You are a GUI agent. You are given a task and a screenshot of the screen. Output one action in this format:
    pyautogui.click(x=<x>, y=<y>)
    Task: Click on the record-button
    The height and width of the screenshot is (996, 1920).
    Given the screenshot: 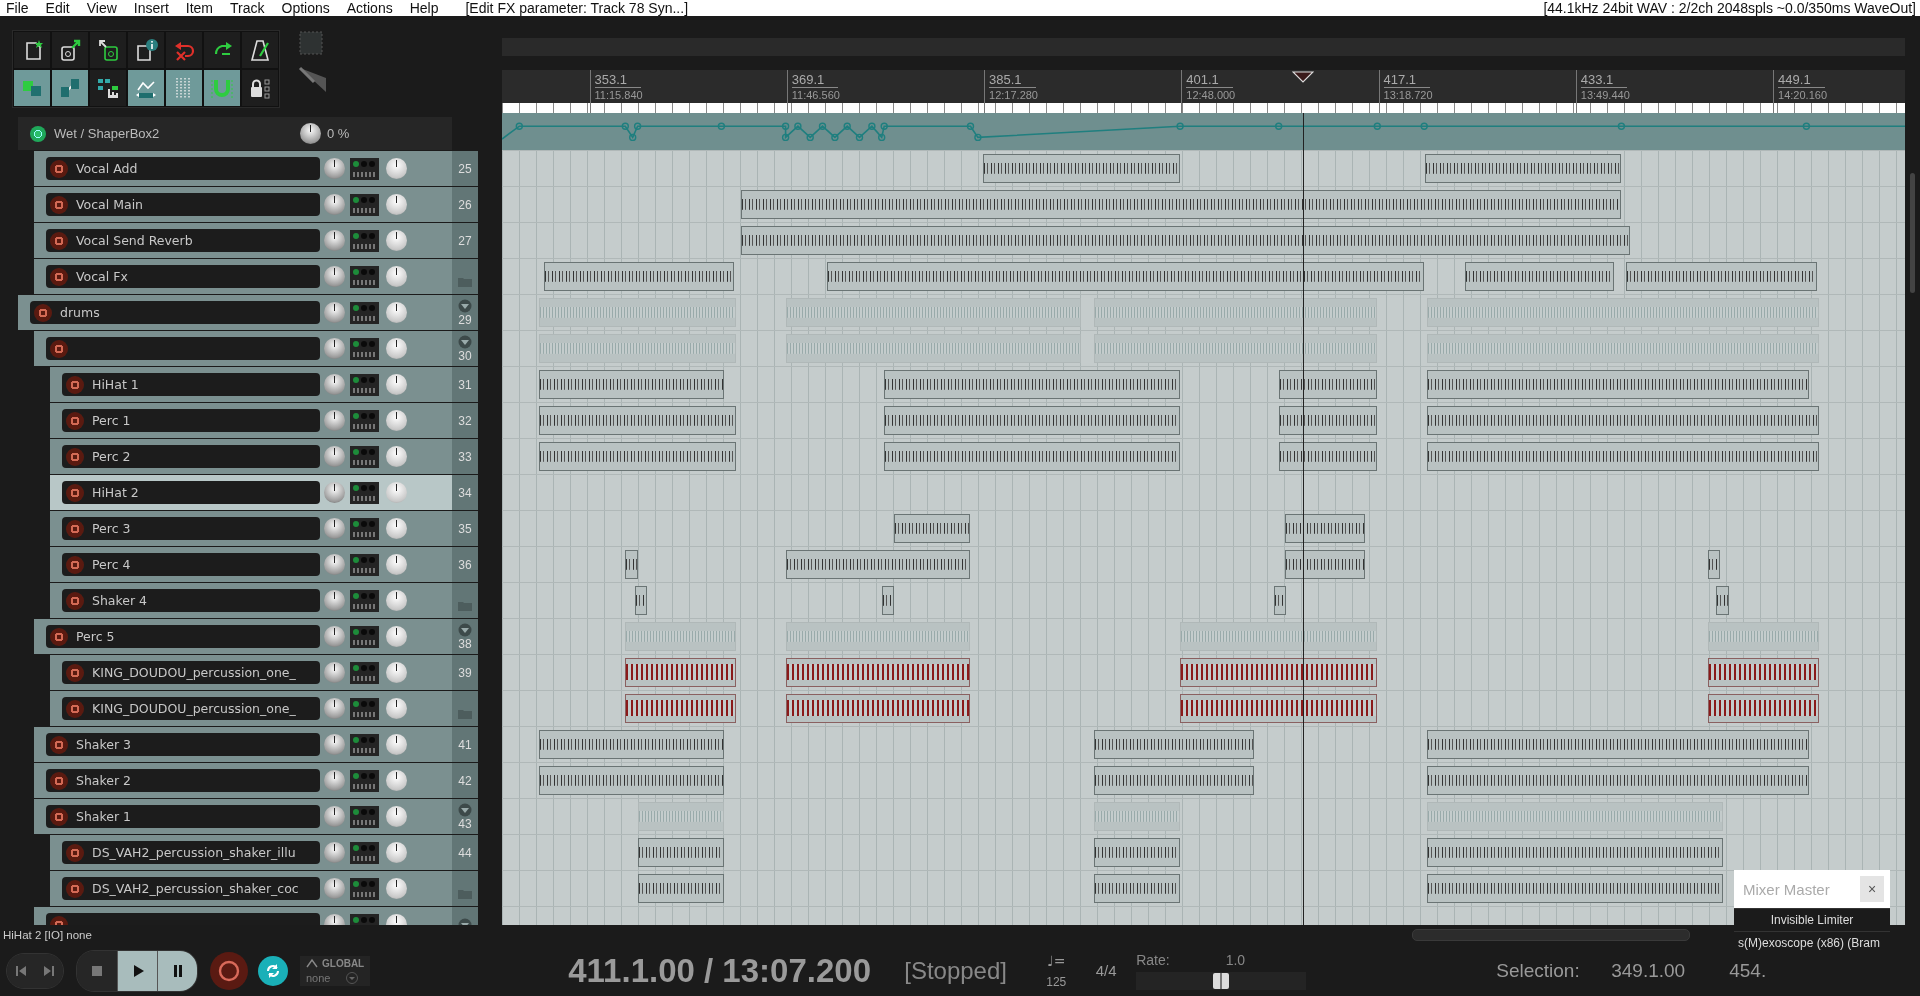 What is the action you would take?
    pyautogui.click(x=229, y=970)
    